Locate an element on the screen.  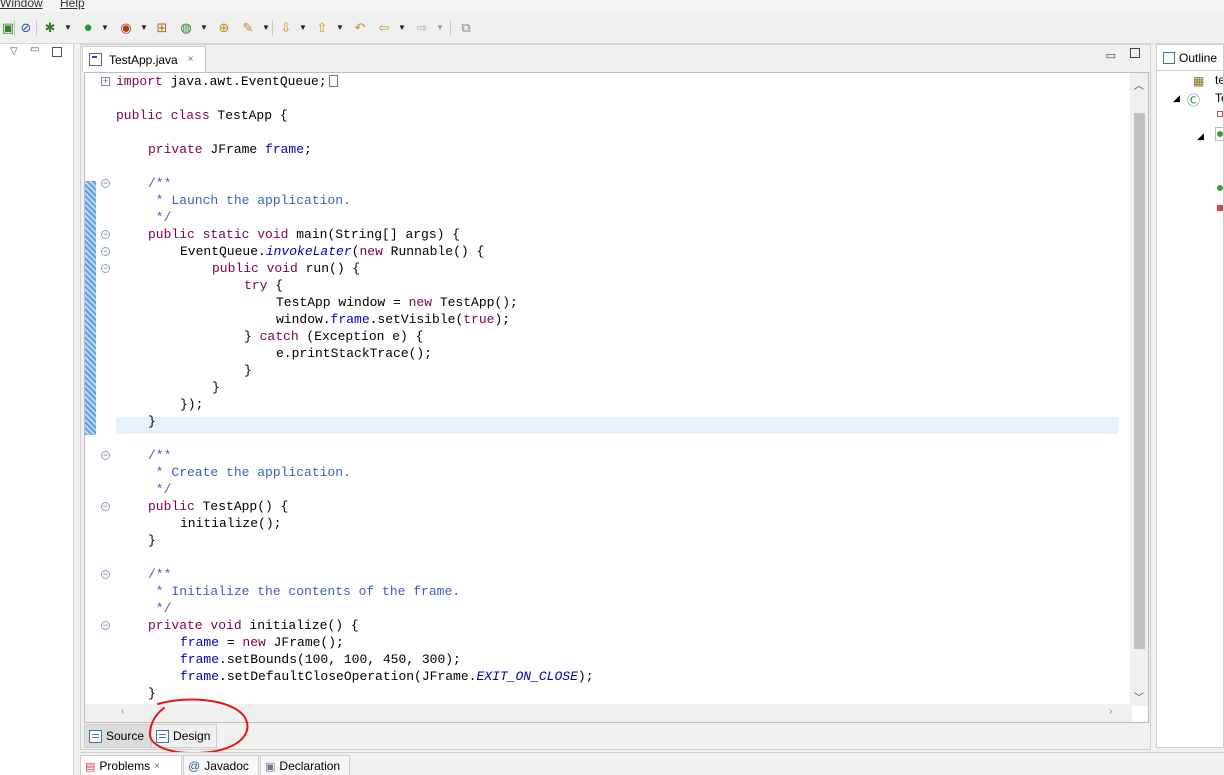
scroll-left-icon: ‹ is located at coordinates (122, 711).